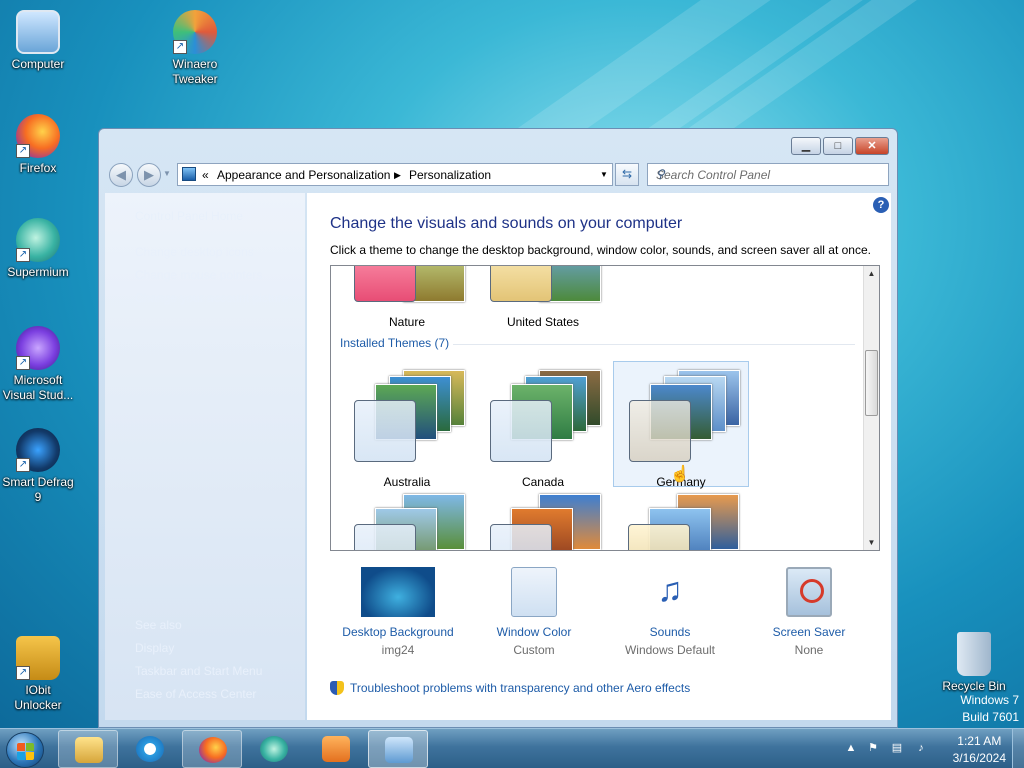 The height and width of the screenshot is (768, 1024). Describe the element at coordinates (534, 592) in the screenshot. I see `window-color-icon` at that location.